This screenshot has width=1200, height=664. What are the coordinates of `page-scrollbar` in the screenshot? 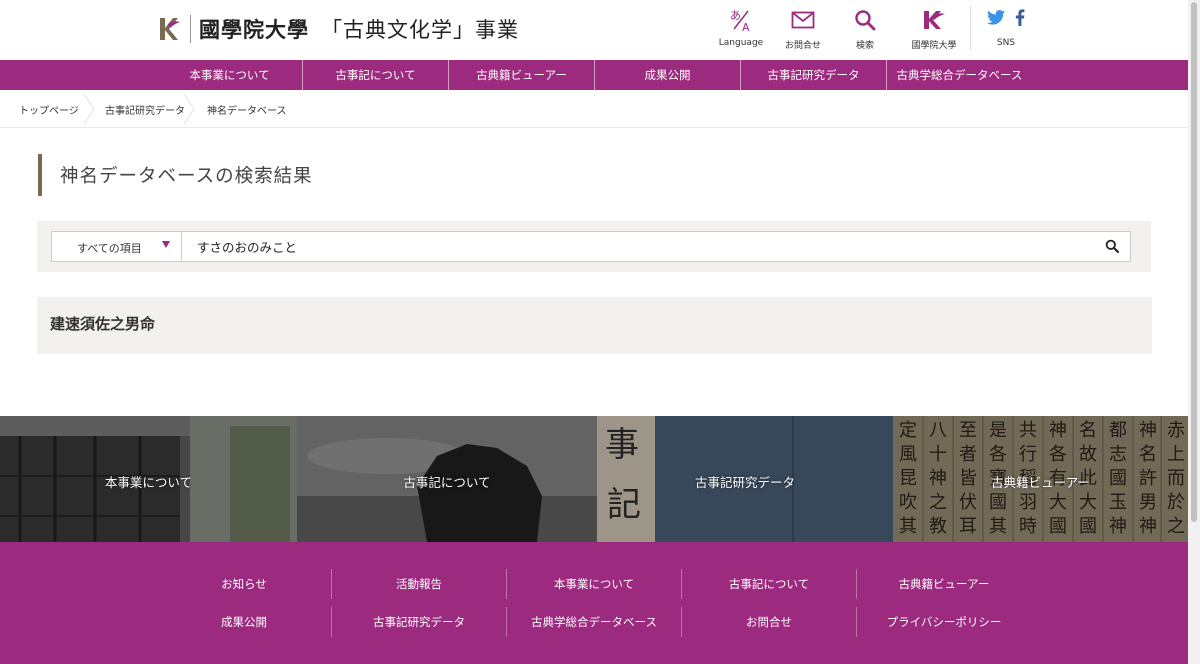 It's located at (1194, 332).